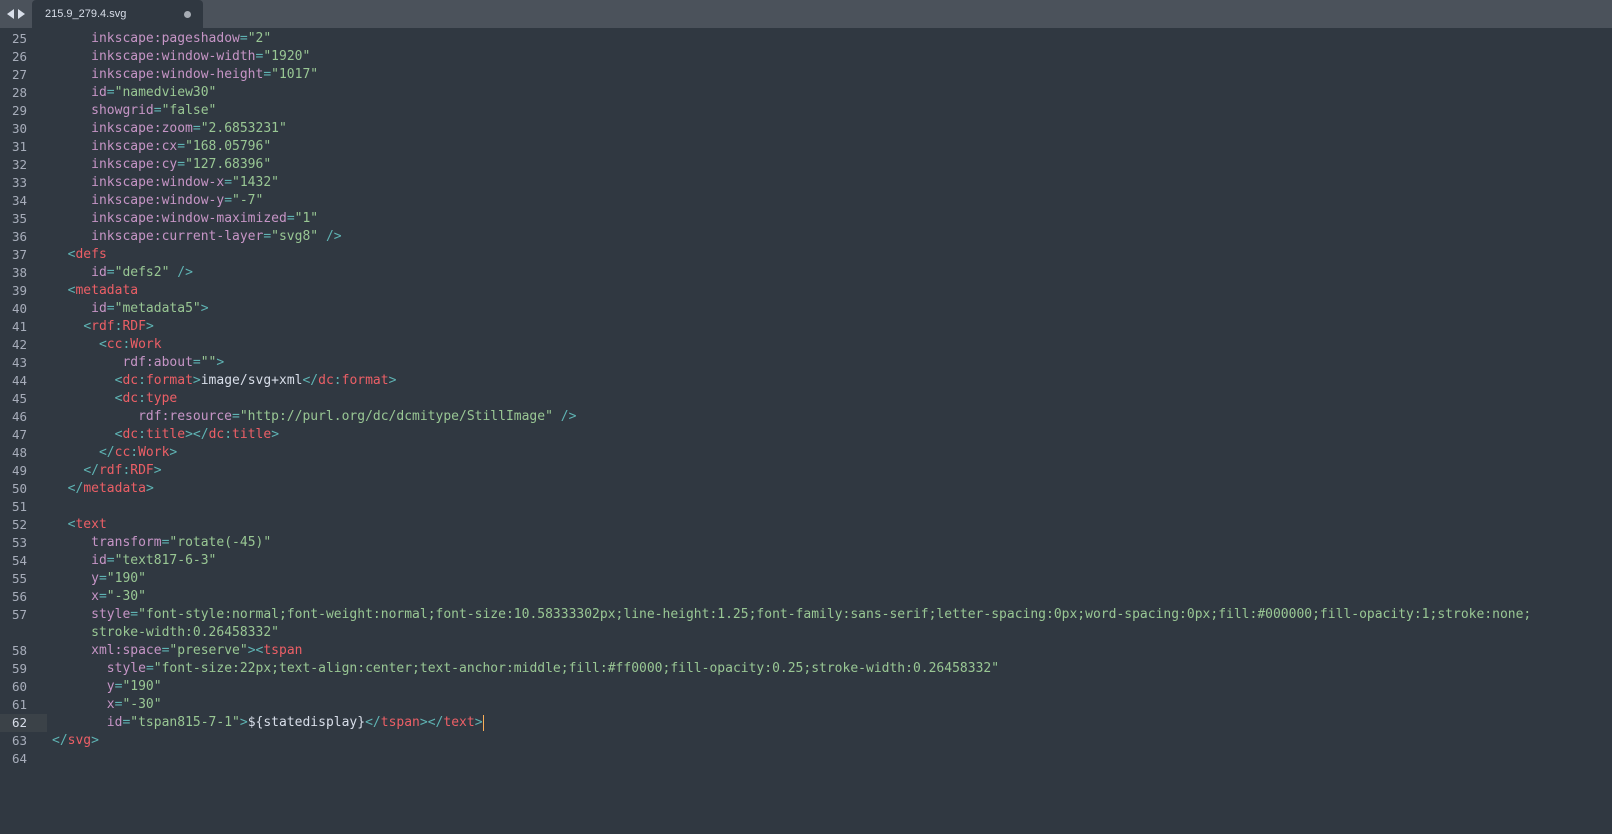 This screenshot has height=834, width=1612. Describe the element at coordinates (19, 758) in the screenshot. I see `line-number: 64` at that location.